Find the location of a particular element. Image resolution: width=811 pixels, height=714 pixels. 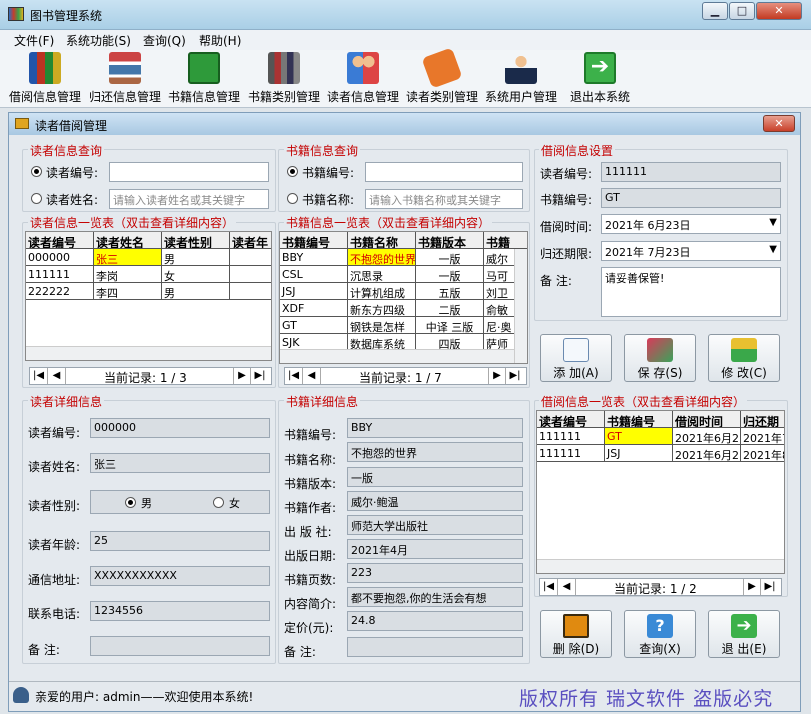

edit-button: 修 改(C) is located at coordinates (744, 358).